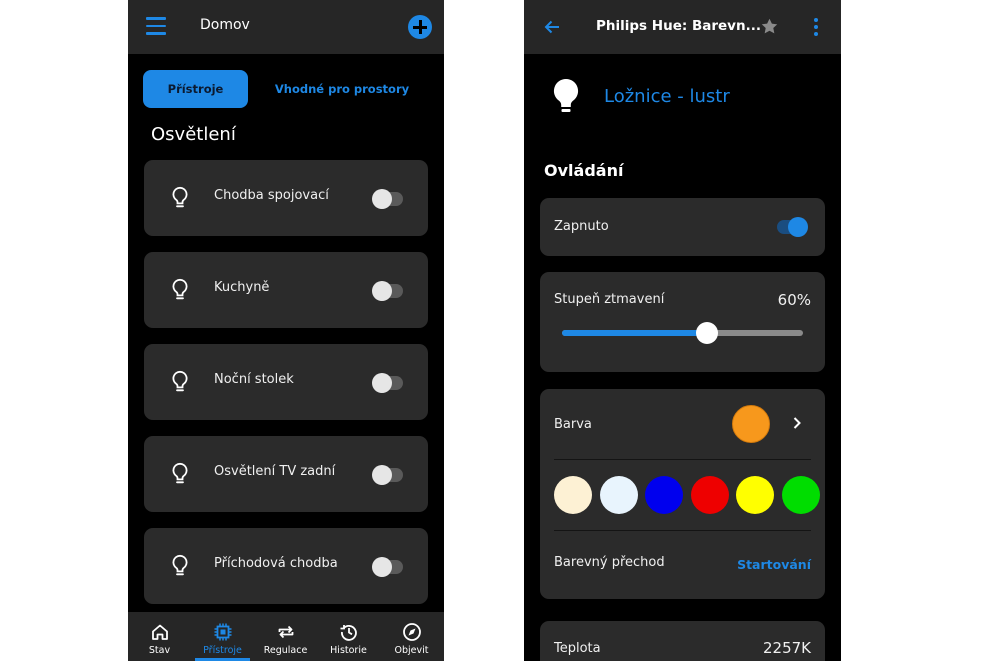  I want to click on current-color-swatch, so click(751, 424).